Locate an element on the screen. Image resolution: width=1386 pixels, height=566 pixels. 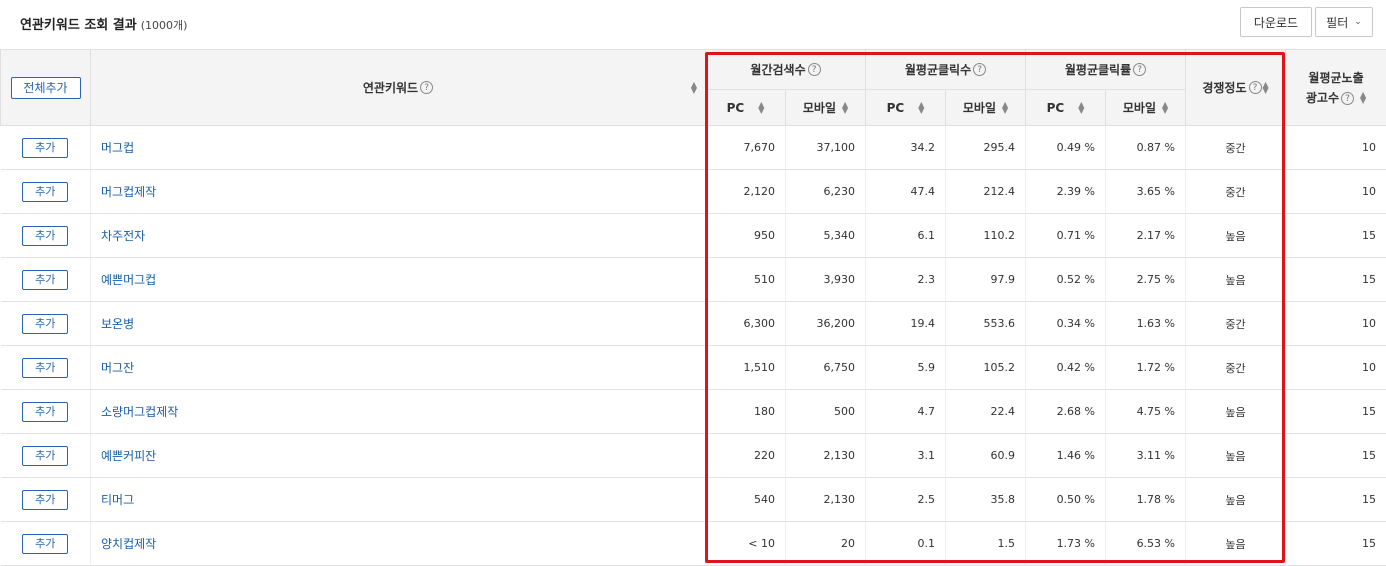
search-mobile-cell: 3,930 is located at coordinates (826, 280).